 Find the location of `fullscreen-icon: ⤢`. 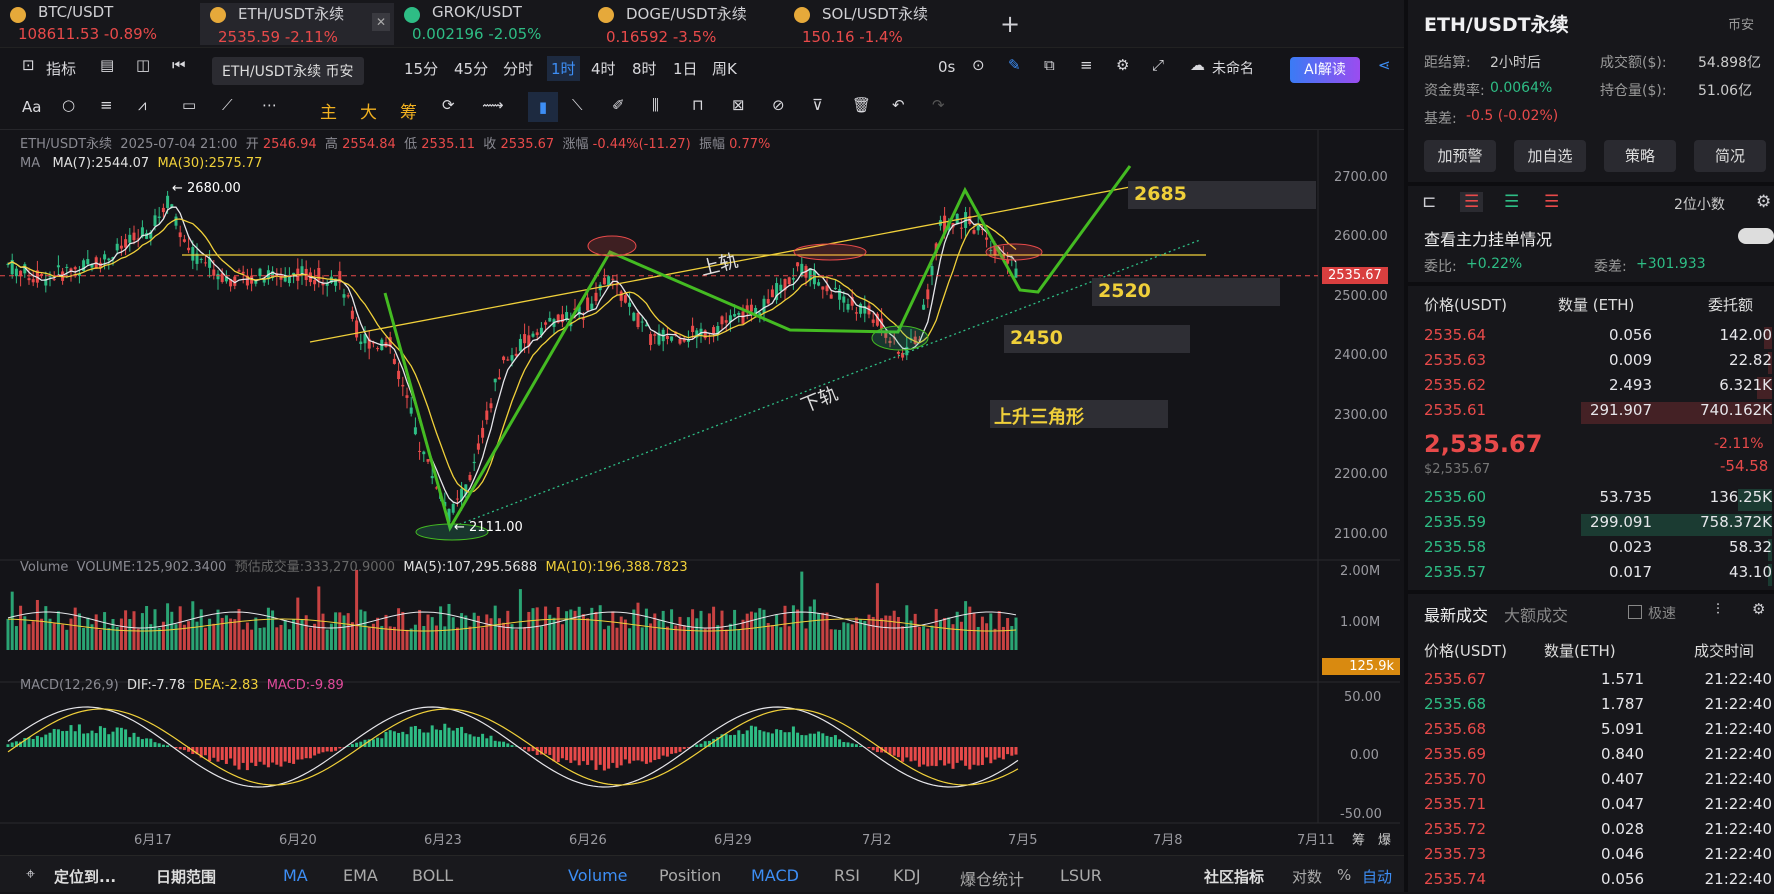

fullscreen-icon: ⤢ is located at coordinates (1158, 65).